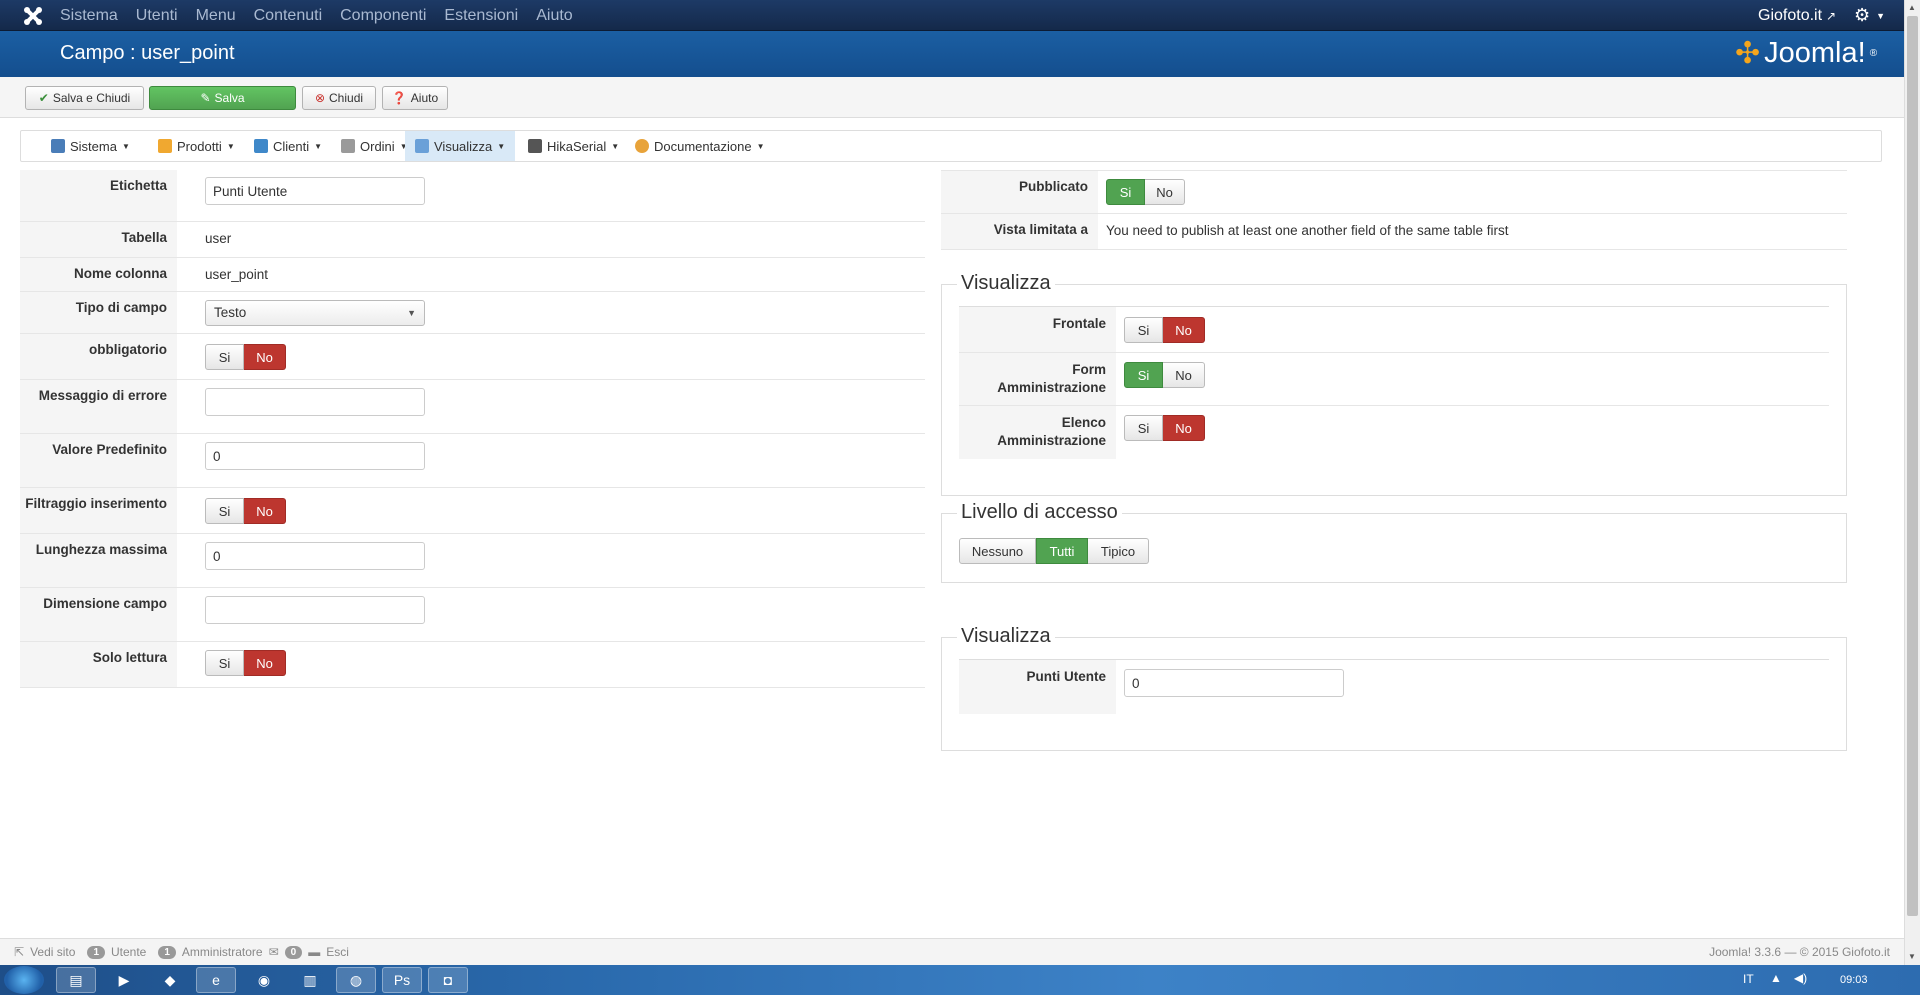 This screenshot has width=1920, height=995. I want to click on version-info: Joomla! 3.3.6 — © 2015 Giofoto.it, so click(1799, 952).